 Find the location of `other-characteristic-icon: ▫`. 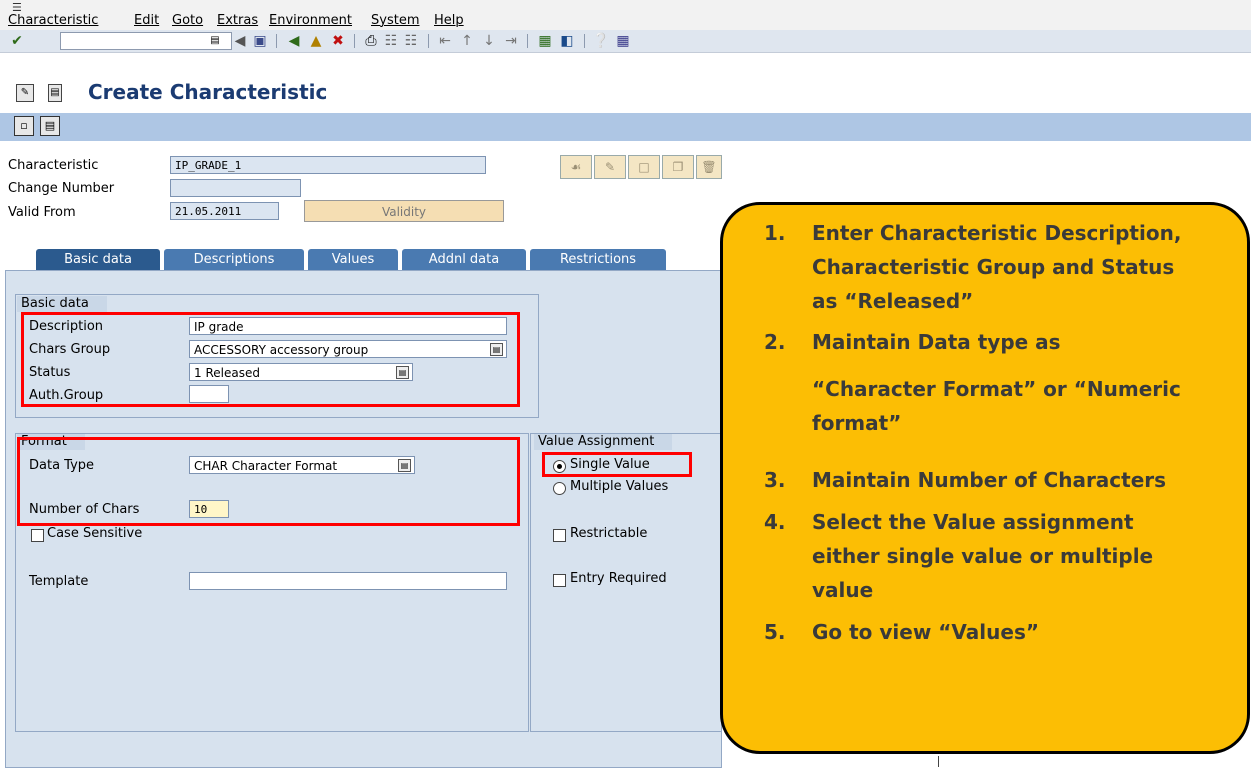

other-characteristic-icon: ▫ is located at coordinates (24, 126).